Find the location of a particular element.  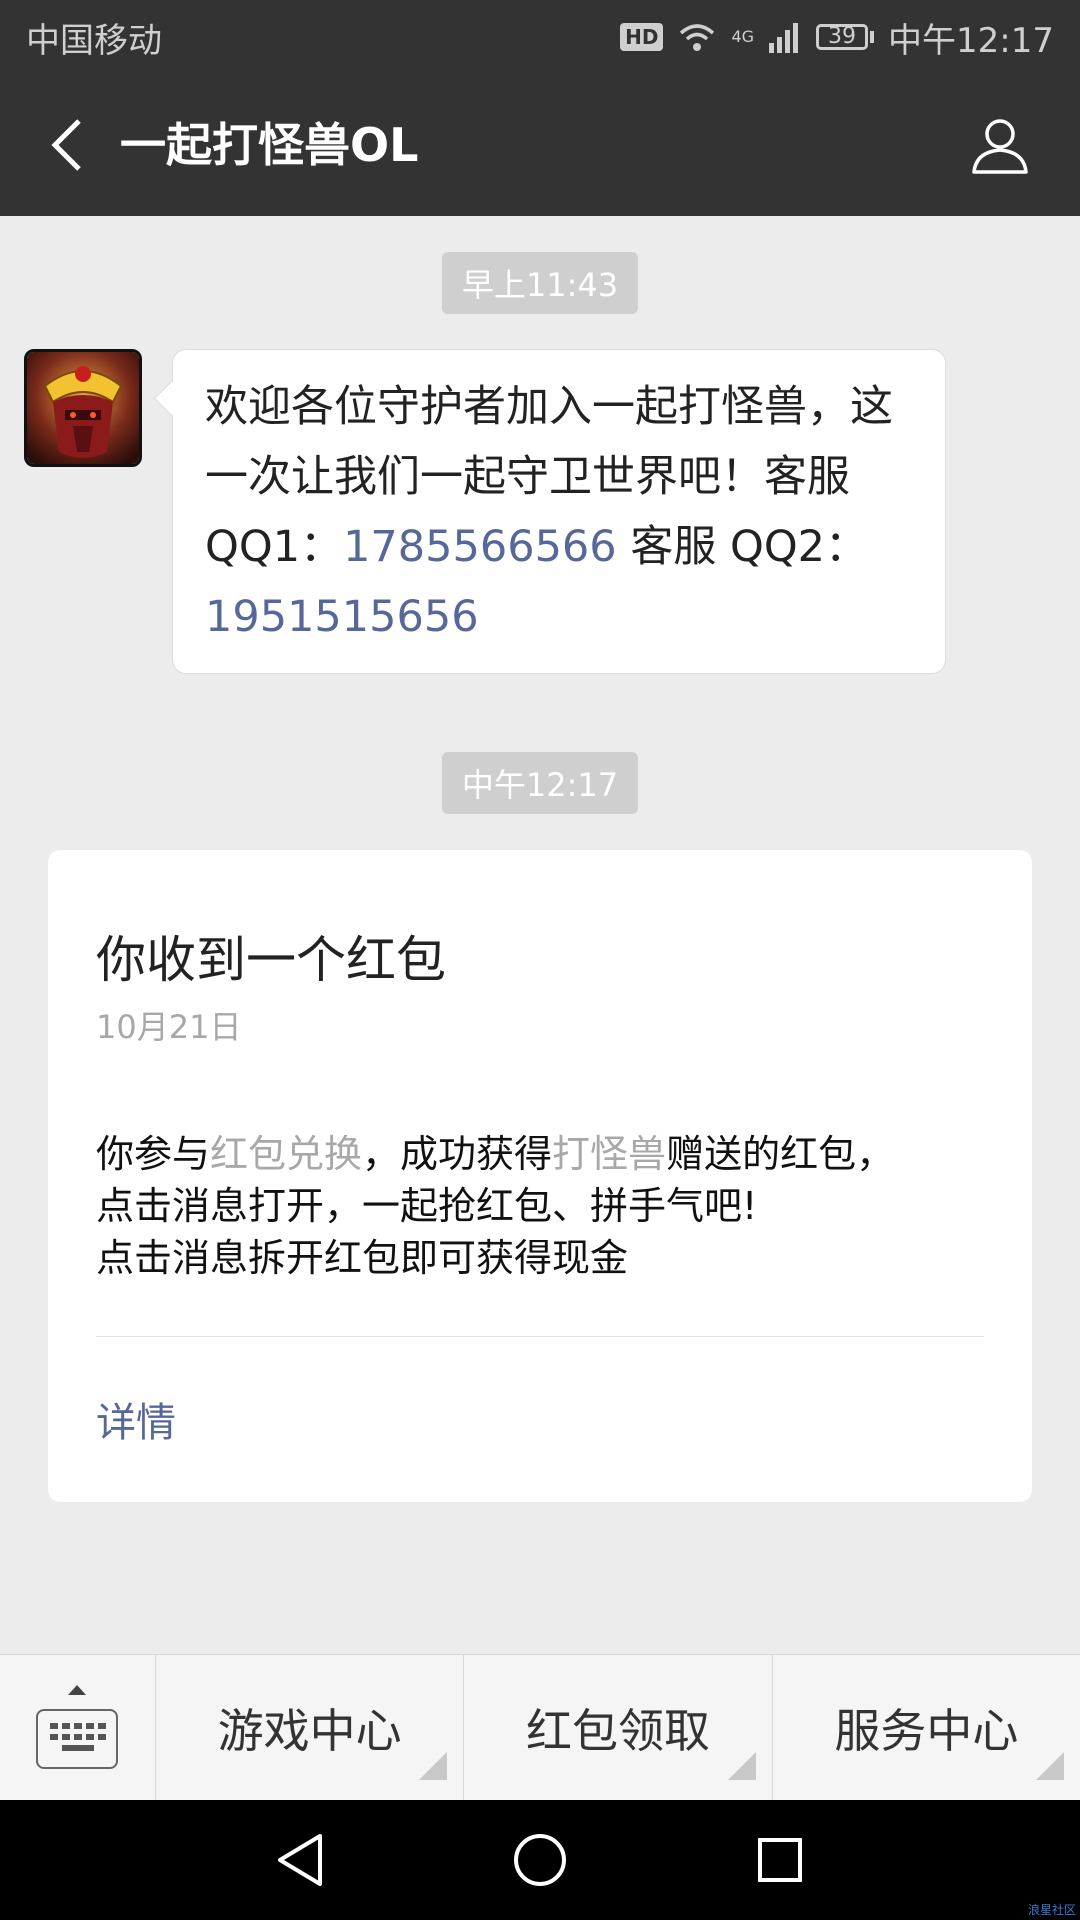

nav-back-button is located at coordinates (300, 1860).